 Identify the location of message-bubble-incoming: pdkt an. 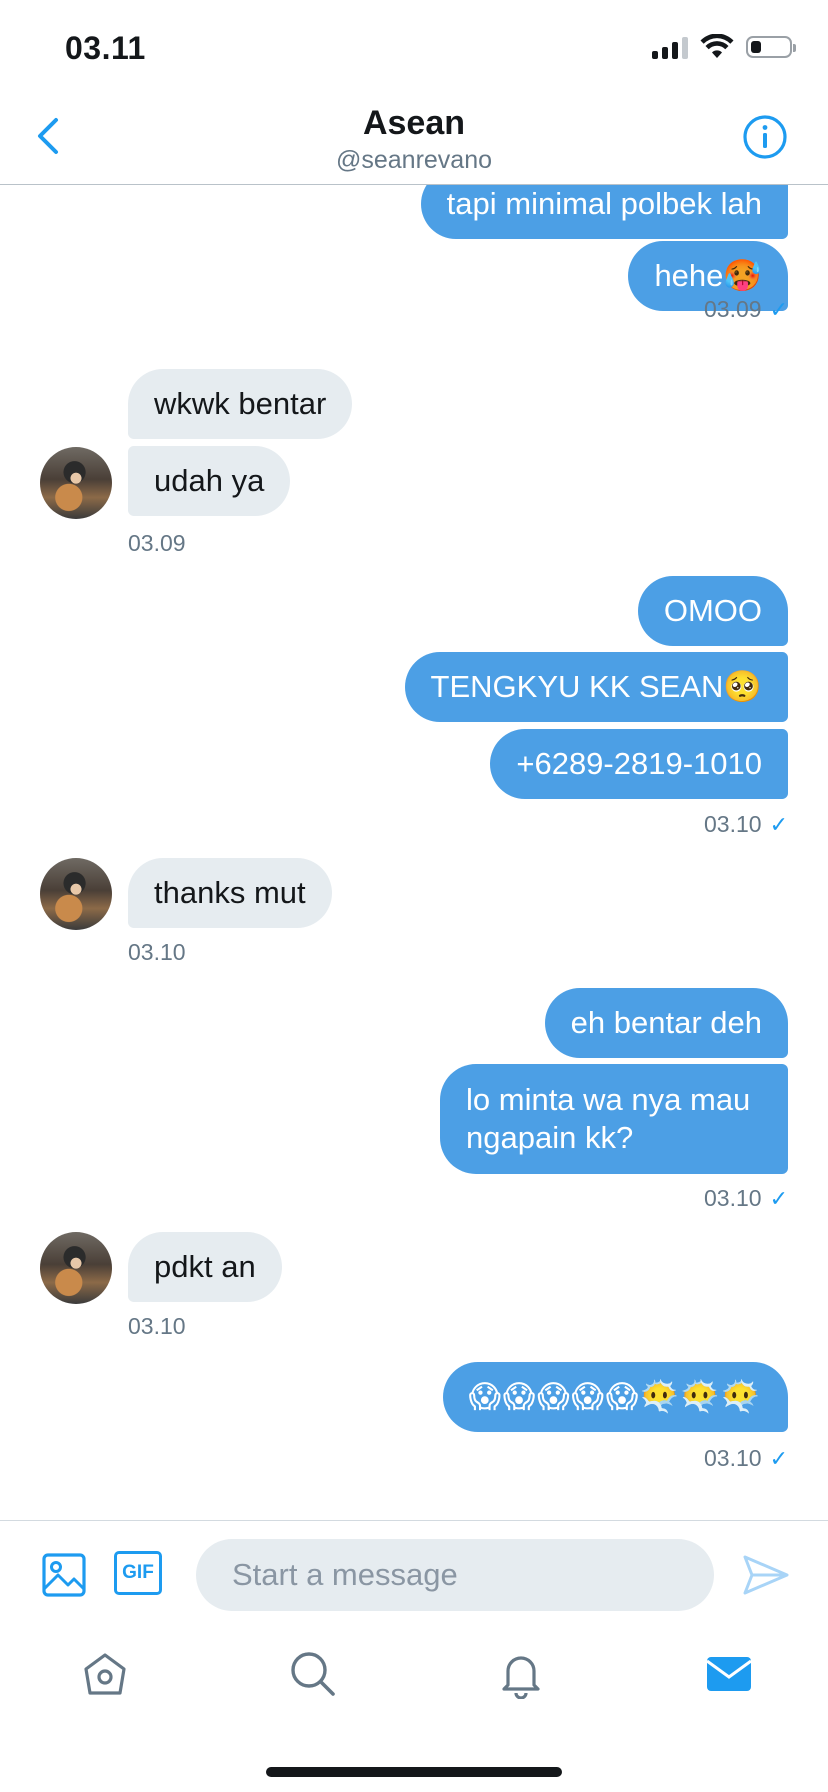
(205, 1267).